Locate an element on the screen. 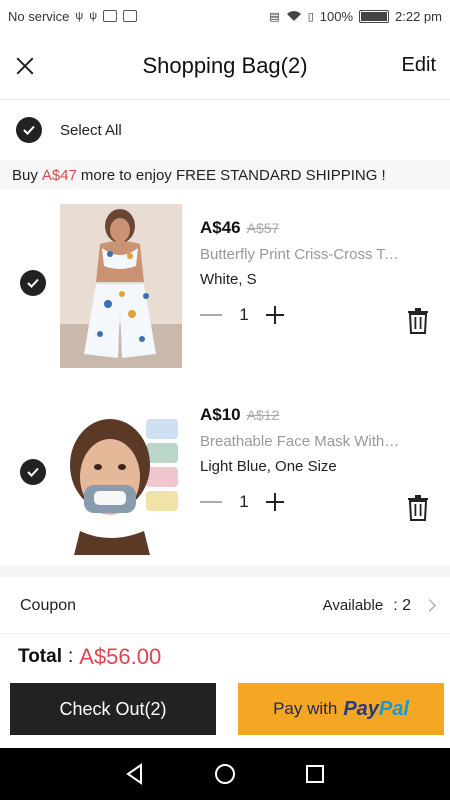 Image resolution: width=450 pixels, height=800 pixels. paypal-button: Pay with PayPal is located at coordinates (341, 709).